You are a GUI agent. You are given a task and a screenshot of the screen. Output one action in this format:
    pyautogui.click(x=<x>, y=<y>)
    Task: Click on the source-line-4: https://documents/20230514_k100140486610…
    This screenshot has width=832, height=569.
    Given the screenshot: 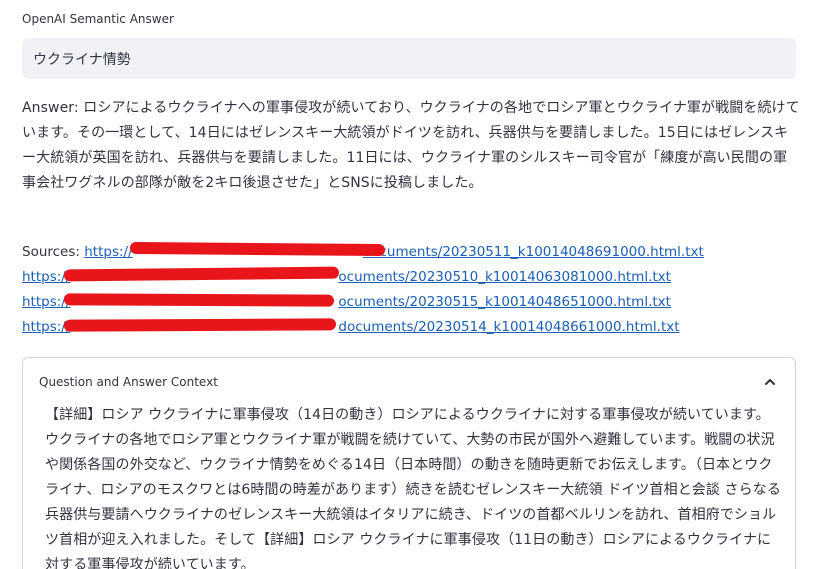 What is the action you would take?
    pyautogui.click(x=412, y=327)
    